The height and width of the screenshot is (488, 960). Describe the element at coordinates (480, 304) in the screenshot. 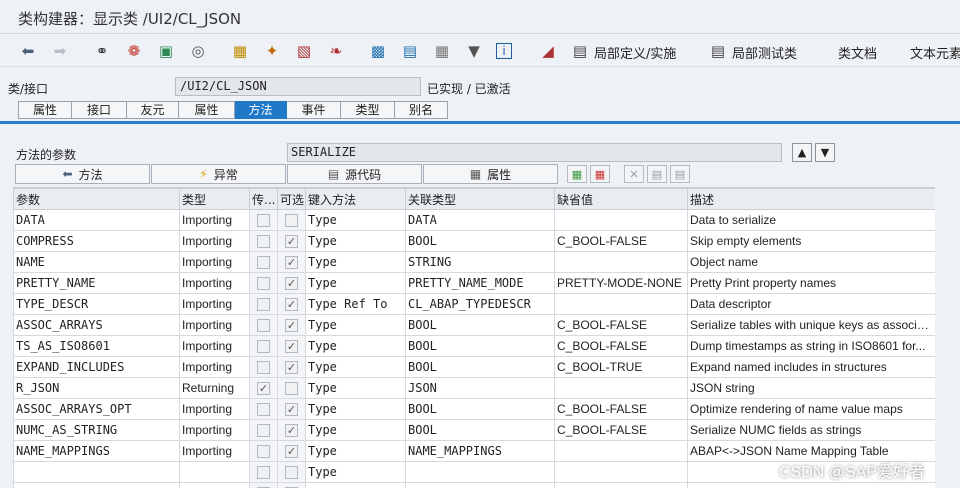

I see `associated-type-cell: CL_ABAP_TYPEDESCR` at that location.